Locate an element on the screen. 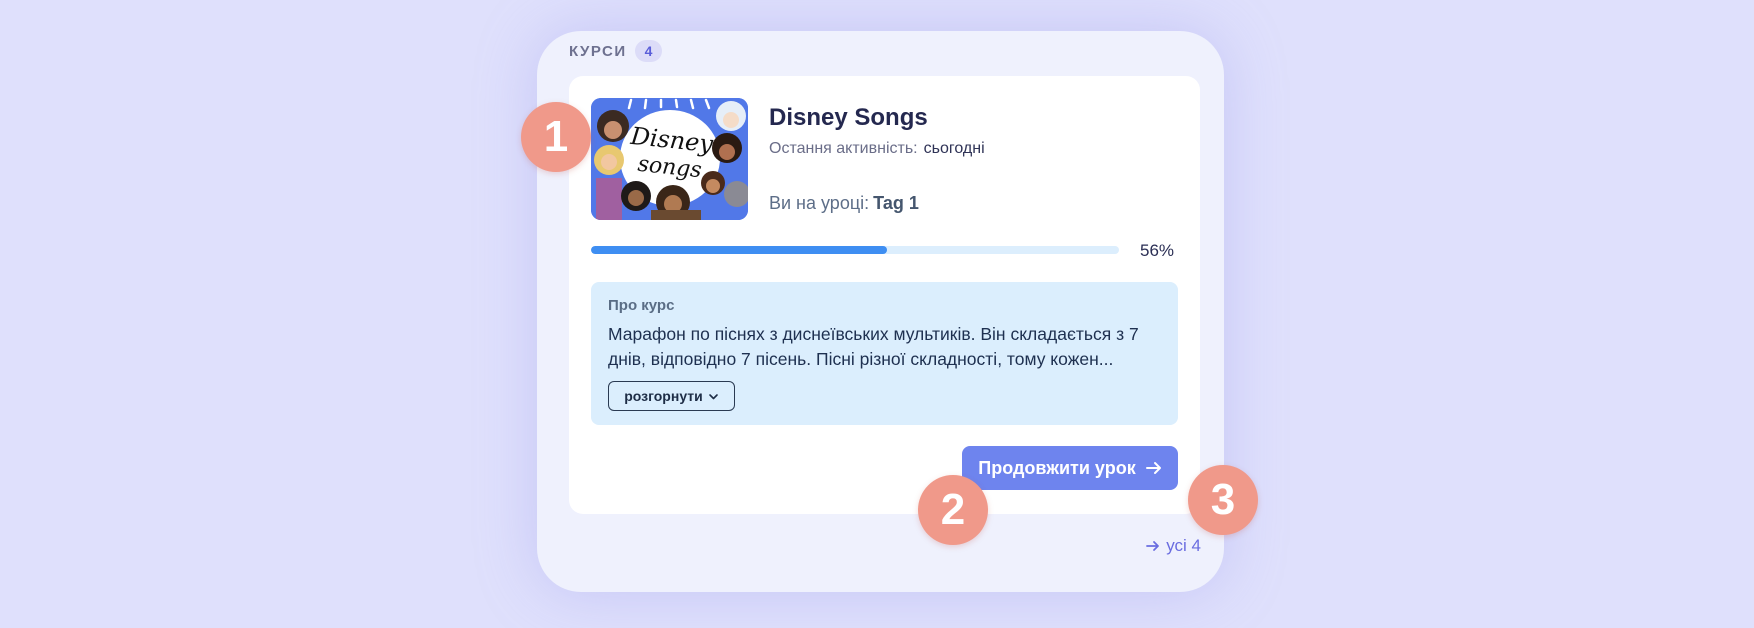 The width and height of the screenshot is (1754, 628). progress-bar is located at coordinates (855, 250).